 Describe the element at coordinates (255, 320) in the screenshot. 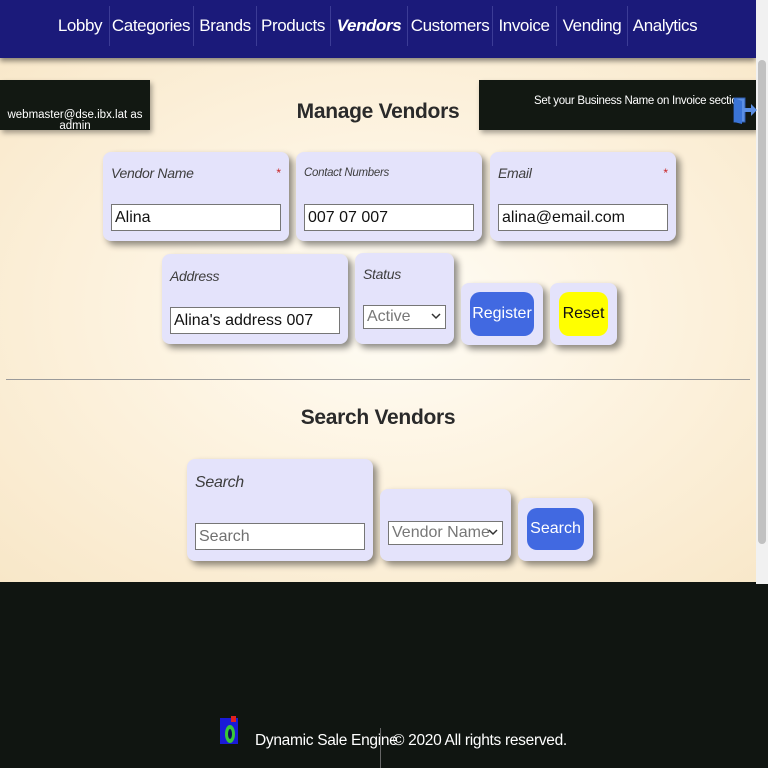

I see `address-input: Alina's address 007` at that location.